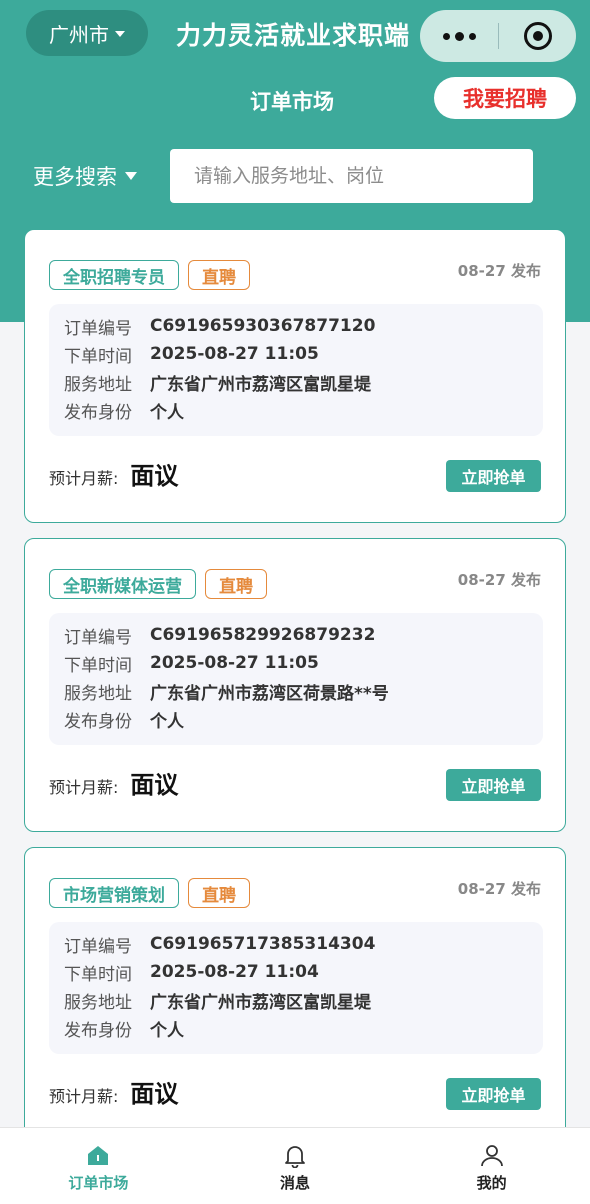  I want to click on info-value: C691965717385314304, so click(263, 944).